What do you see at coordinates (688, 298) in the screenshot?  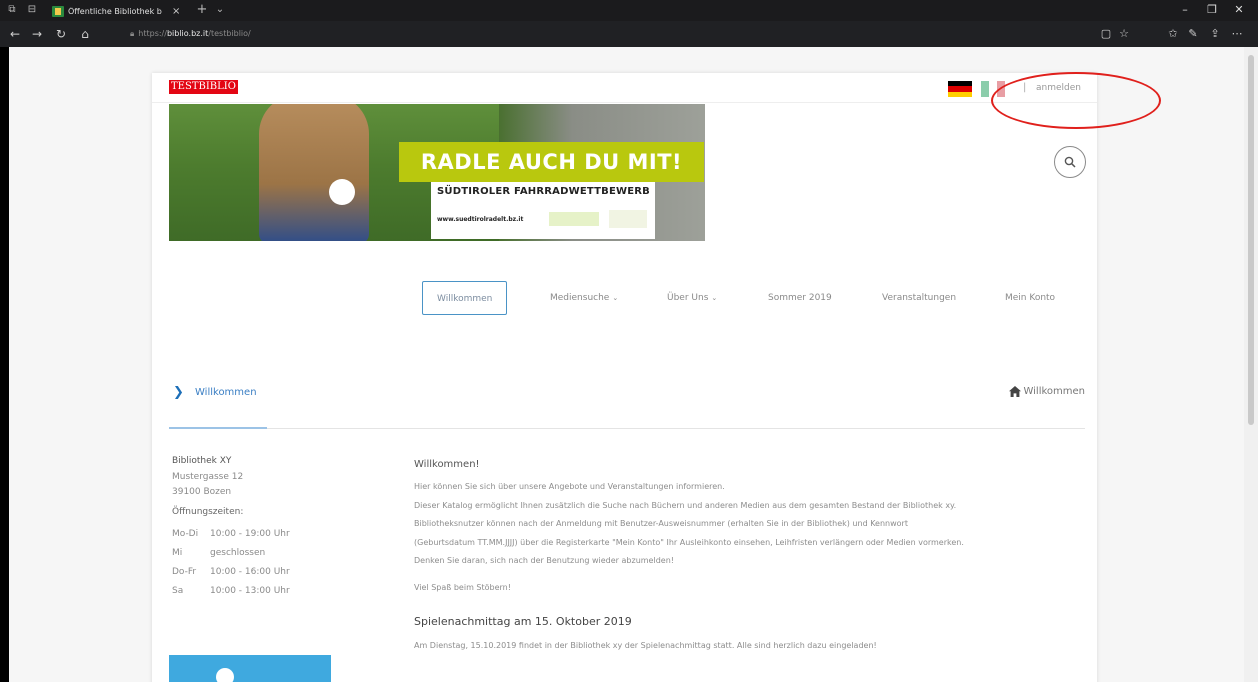 I see `menu-label: Über Uns` at bounding box center [688, 298].